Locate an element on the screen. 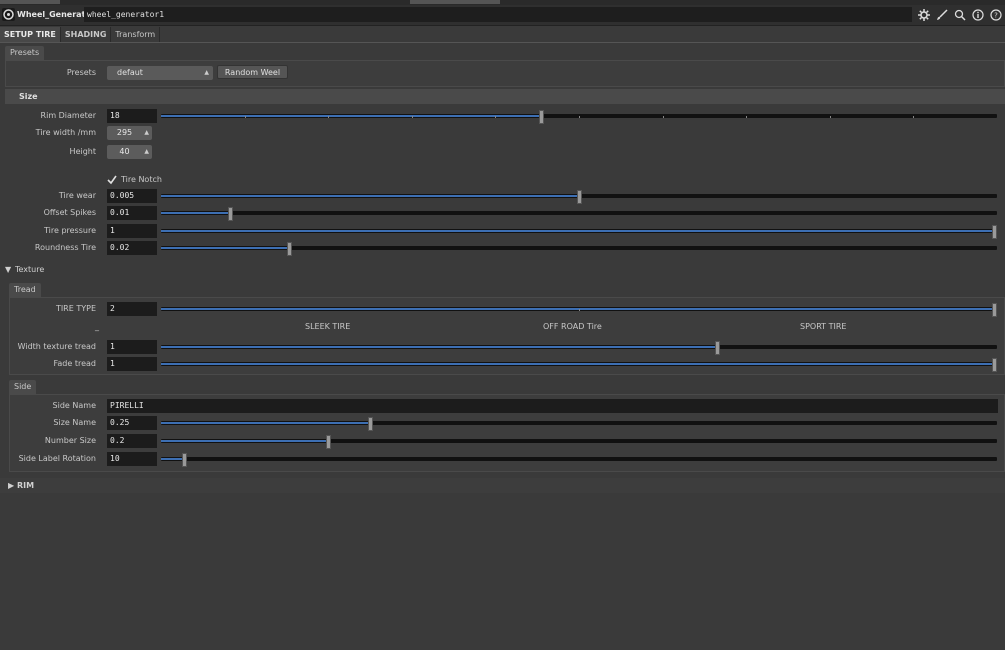 The image size is (1005, 650). node-name-field: wheel_generator1 is located at coordinates (498, 14).